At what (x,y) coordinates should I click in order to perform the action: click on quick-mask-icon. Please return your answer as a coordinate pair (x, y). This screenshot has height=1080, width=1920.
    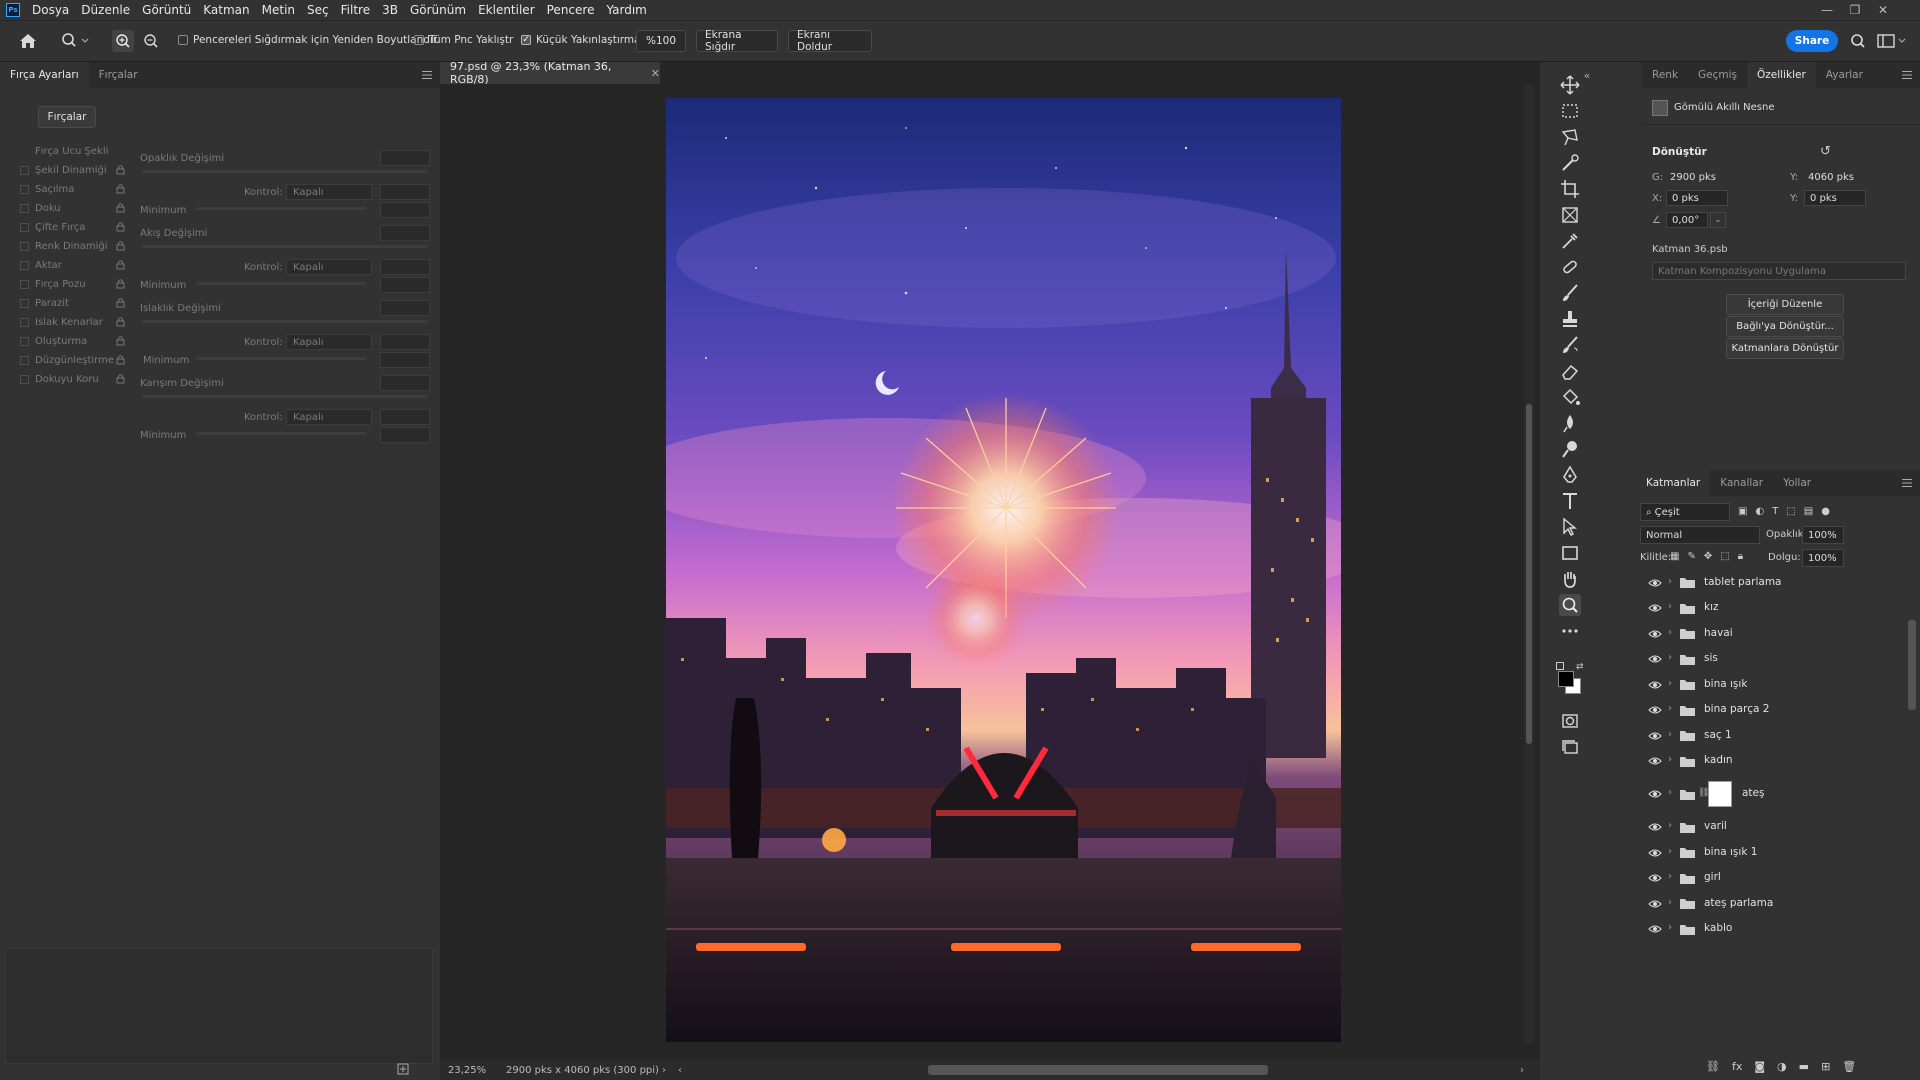
    Looking at the image, I should click on (1570, 721).